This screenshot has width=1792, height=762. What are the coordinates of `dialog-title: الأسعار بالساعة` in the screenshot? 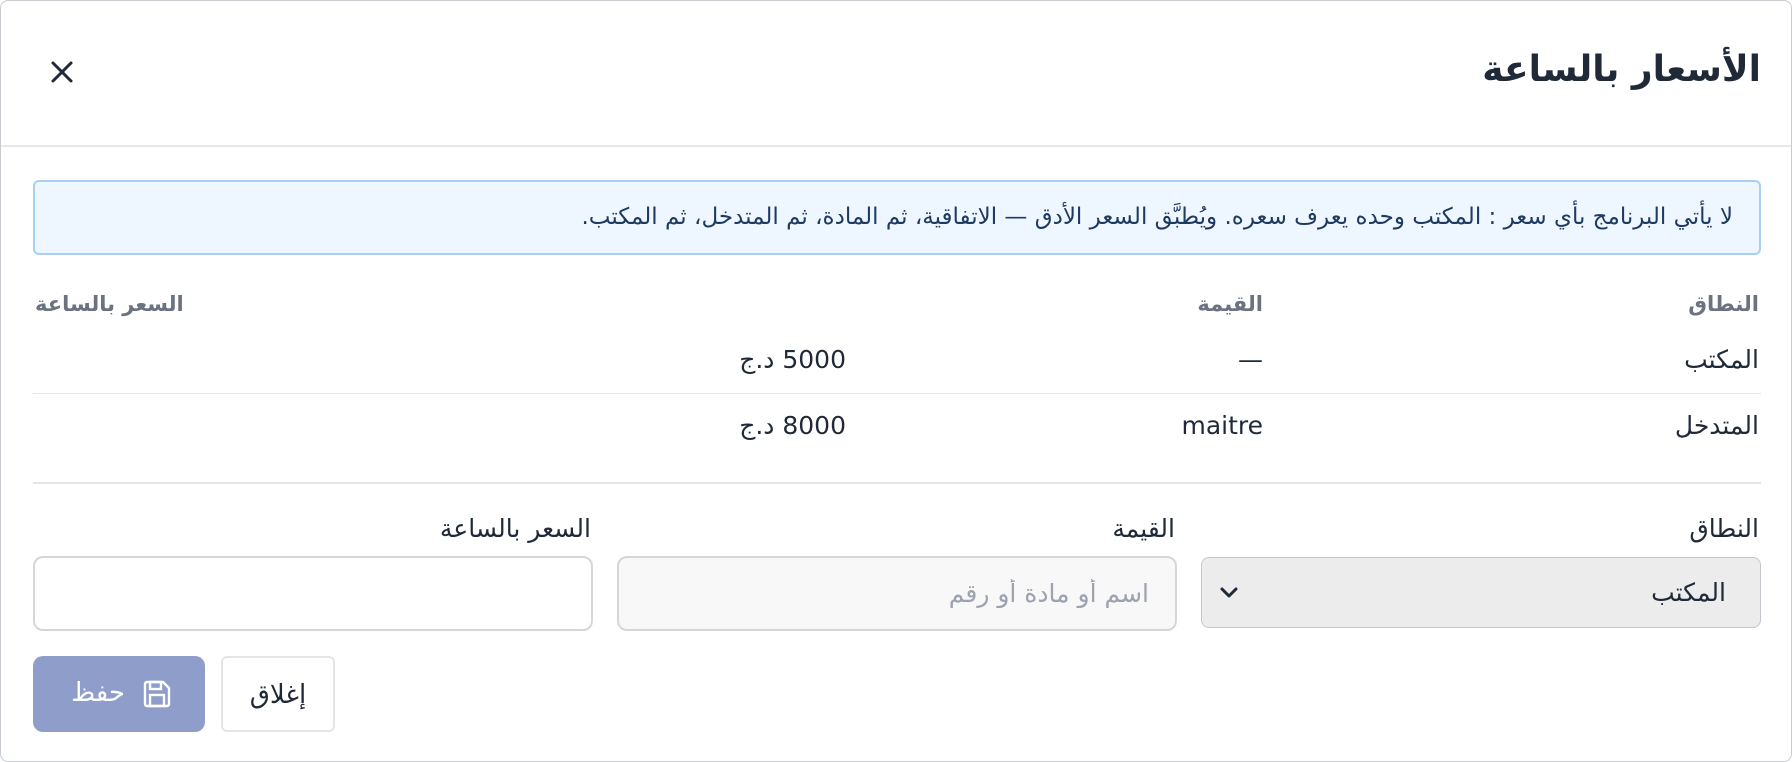 It's located at (1621, 69).